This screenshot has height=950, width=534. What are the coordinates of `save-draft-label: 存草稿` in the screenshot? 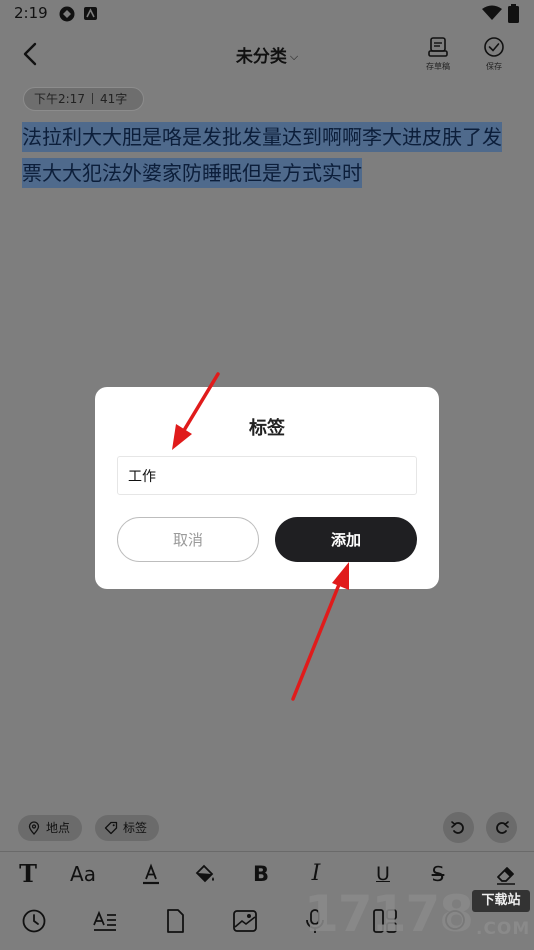 It's located at (438, 66).